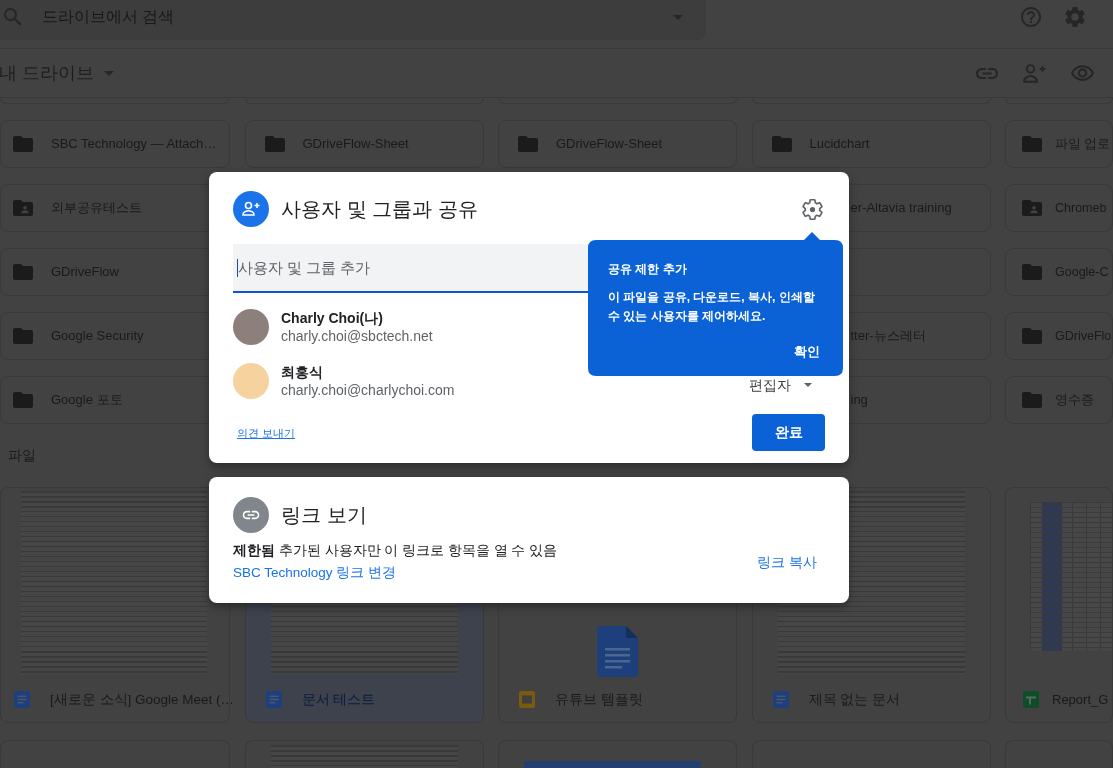 The height and width of the screenshot is (768, 1113). What do you see at coordinates (648, 269) in the screenshot?
I see `tooltip-title: 공유 제한 추가` at bounding box center [648, 269].